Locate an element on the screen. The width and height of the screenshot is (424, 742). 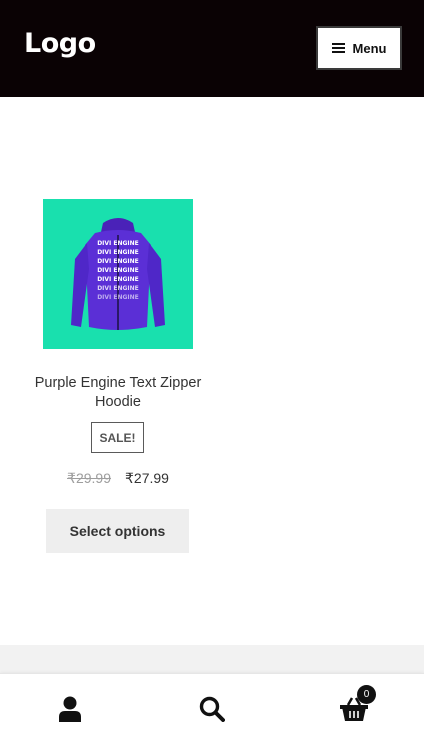
sale-badge: SALE! is located at coordinates (117, 437).